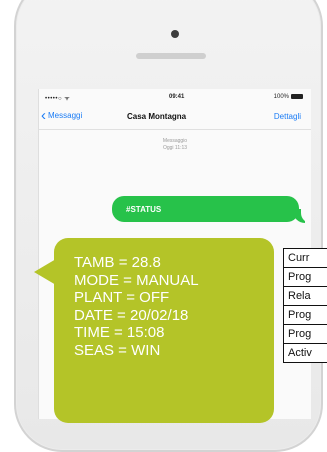 The height and width of the screenshot is (452, 327). What do you see at coordinates (143, 209) in the screenshot?
I see `sent-message-text: #STATUS` at bounding box center [143, 209].